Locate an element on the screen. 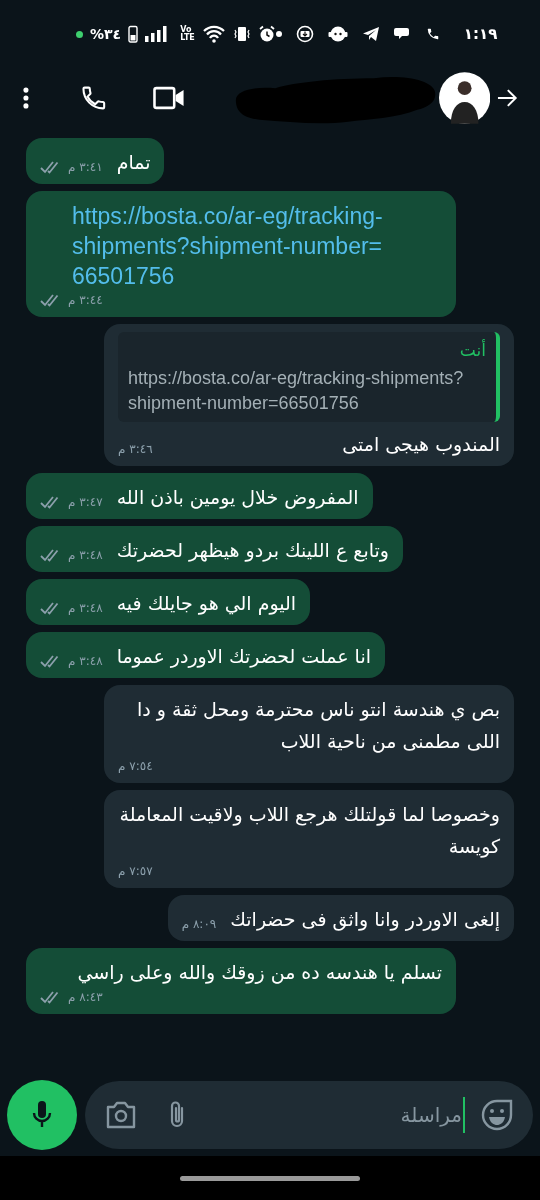 This screenshot has height=1200, width=540. message-time: ٨:٤٣ م is located at coordinates (85, 997).